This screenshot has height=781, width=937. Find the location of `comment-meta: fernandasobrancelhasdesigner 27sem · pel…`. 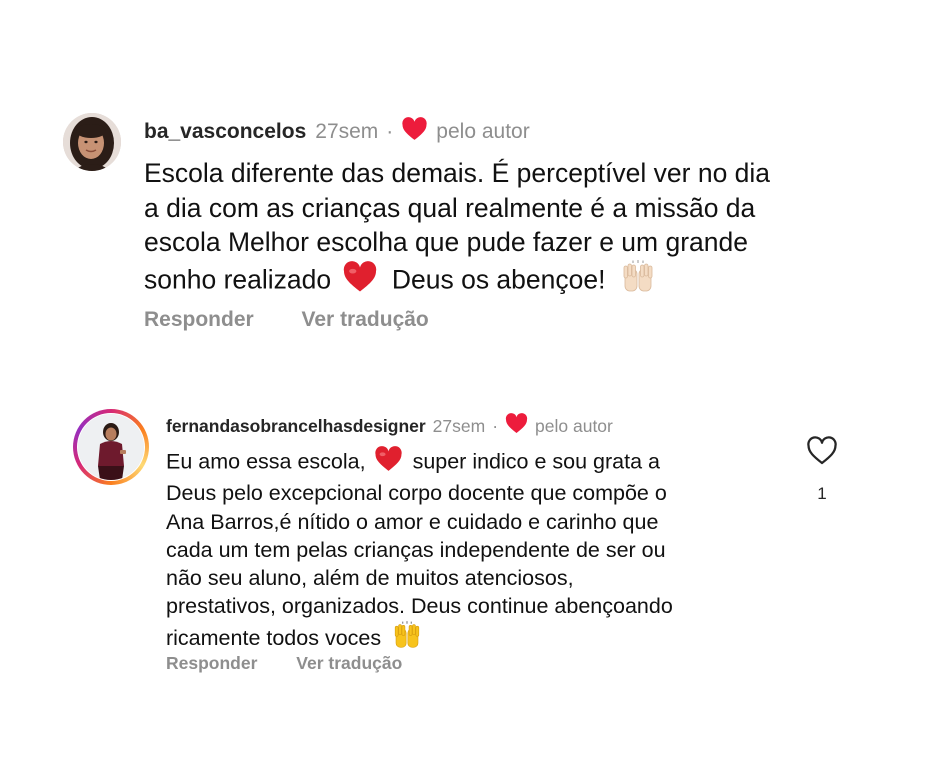

comment-meta: fernandasobrancelhasdesigner 27sem · pel… is located at coordinates (389, 426).